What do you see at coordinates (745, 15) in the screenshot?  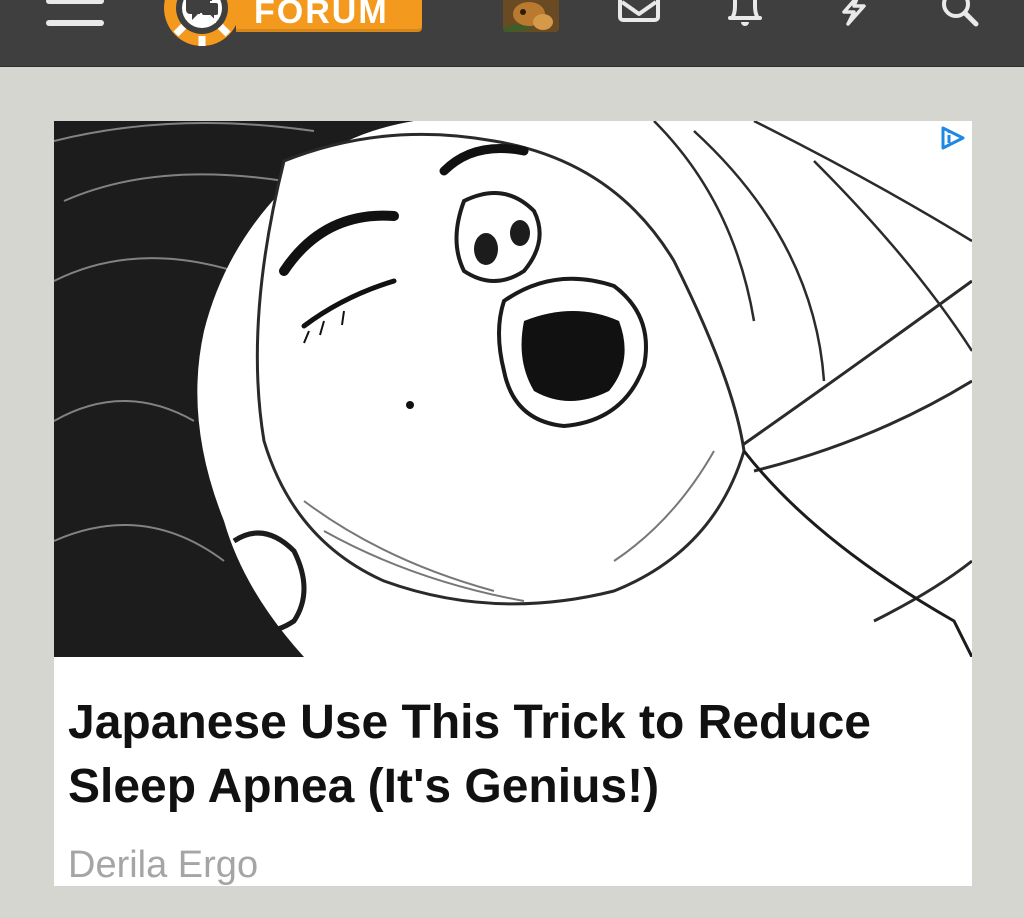 I see `bell-icon` at bounding box center [745, 15].